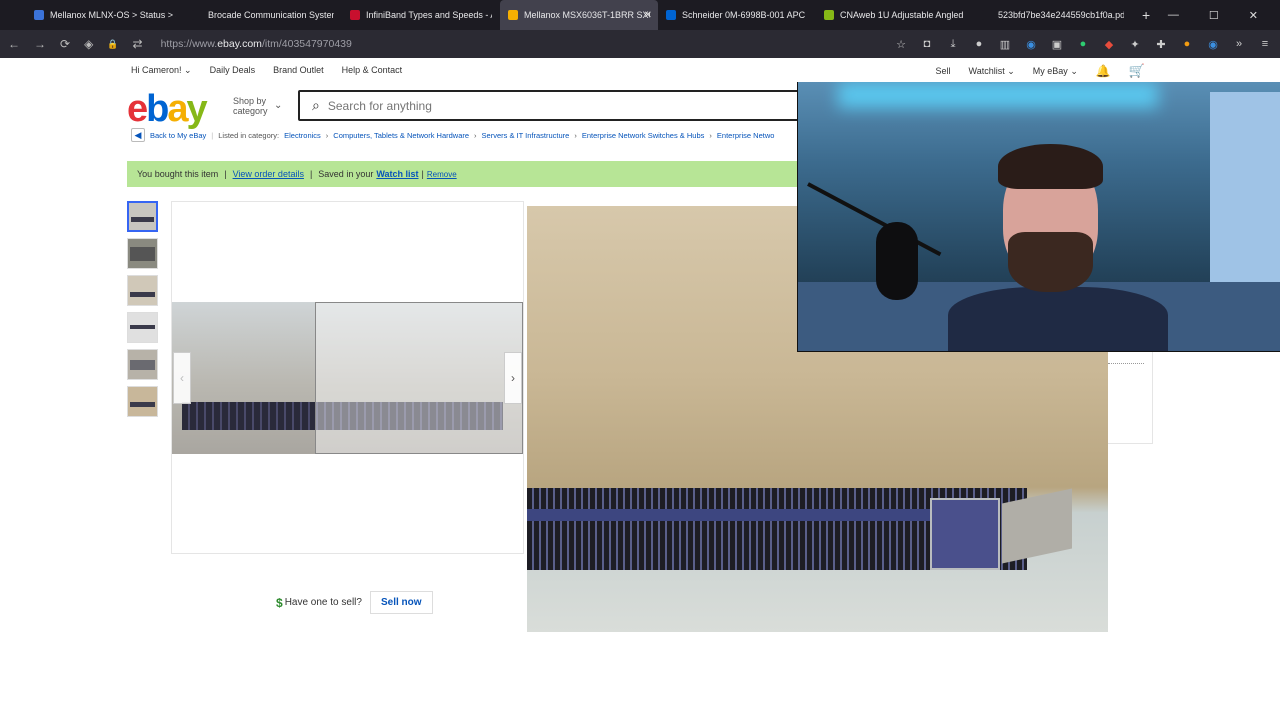  I want to click on close-window-button: ✕, so click(1253, 15).